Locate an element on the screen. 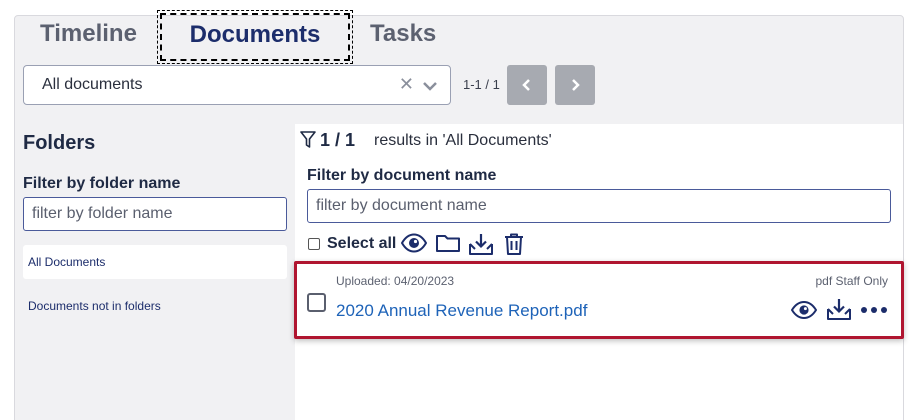 This screenshot has height=420, width=923. trash-icon is located at coordinates (514, 246).